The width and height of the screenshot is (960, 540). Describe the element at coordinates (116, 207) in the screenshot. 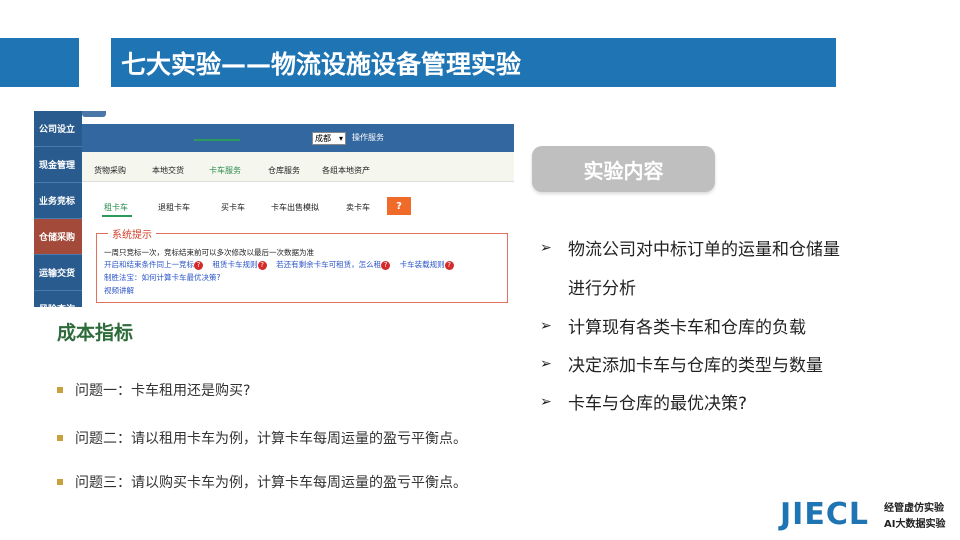

I see `tab-rent-truck: 租卡车` at that location.